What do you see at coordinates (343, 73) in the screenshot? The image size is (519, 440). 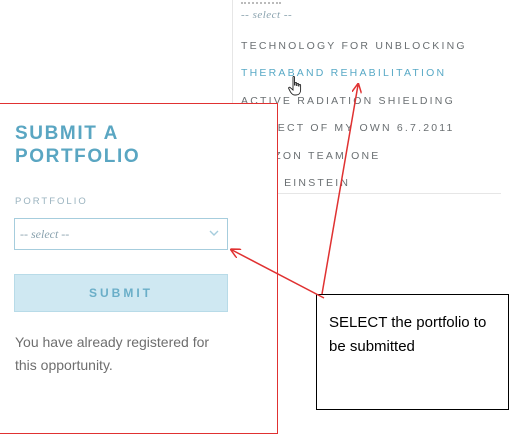 I see `dropdown-option-hovered: THERABAND REHABILITATION` at bounding box center [343, 73].